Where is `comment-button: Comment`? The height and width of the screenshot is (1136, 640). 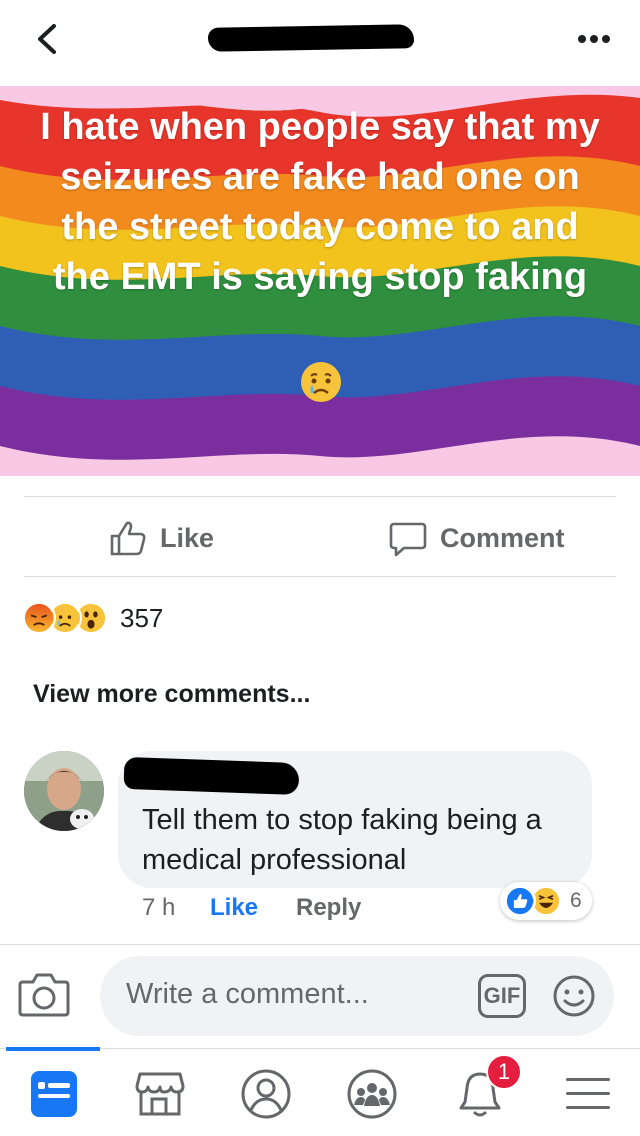
comment-button: Comment is located at coordinates (476, 538).